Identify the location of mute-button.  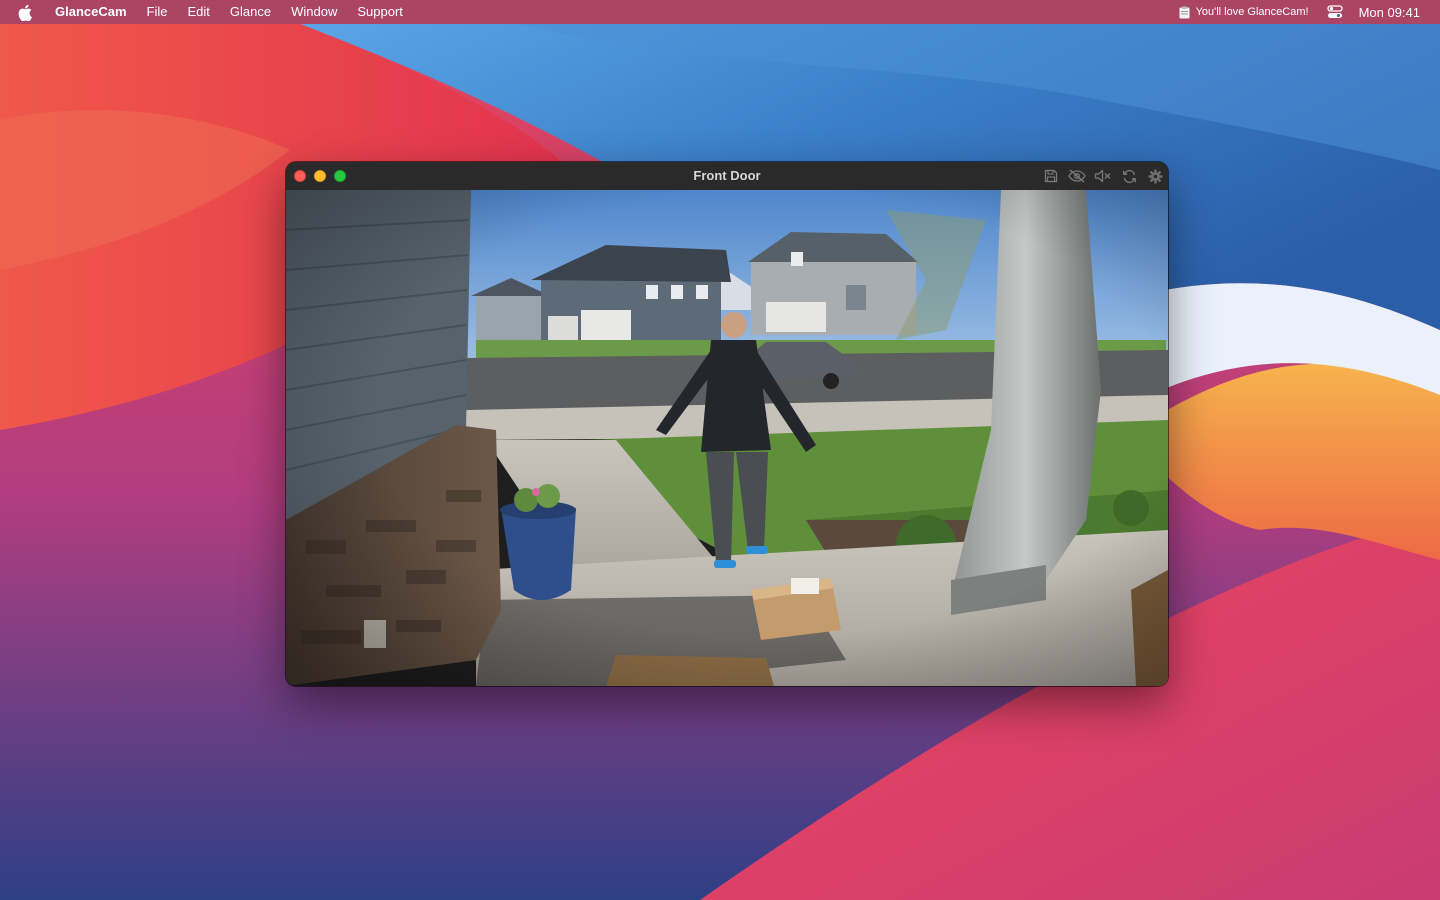
(1103, 176).